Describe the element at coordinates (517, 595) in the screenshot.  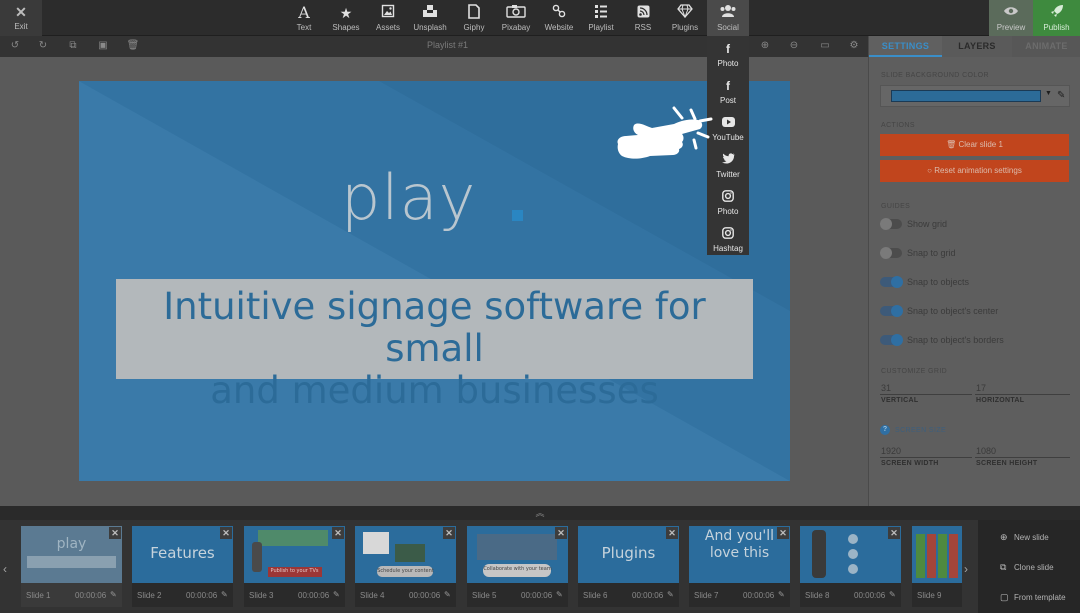
I see `thumbnail-caption: Slide 5 00:00:06 ✎` at that location.